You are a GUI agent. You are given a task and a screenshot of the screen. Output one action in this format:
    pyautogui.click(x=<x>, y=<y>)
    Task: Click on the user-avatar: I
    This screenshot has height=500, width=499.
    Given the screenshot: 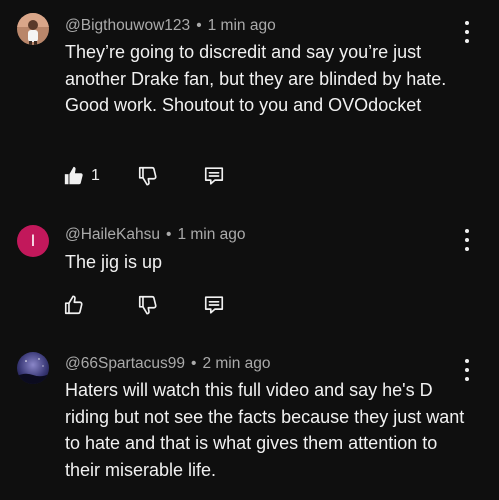 What is the action you would take?
    pyautogui.click(x=33, y=241)
    